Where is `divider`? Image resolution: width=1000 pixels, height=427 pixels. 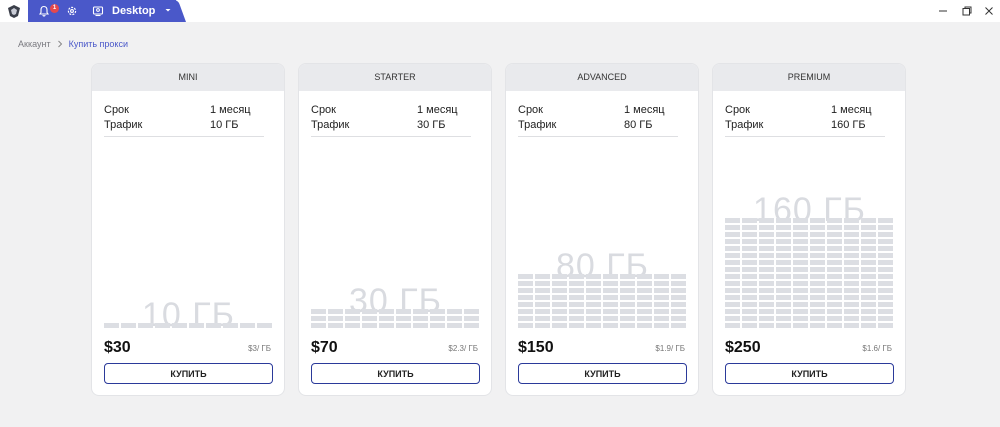
divider is located at coordinates (598, 136).